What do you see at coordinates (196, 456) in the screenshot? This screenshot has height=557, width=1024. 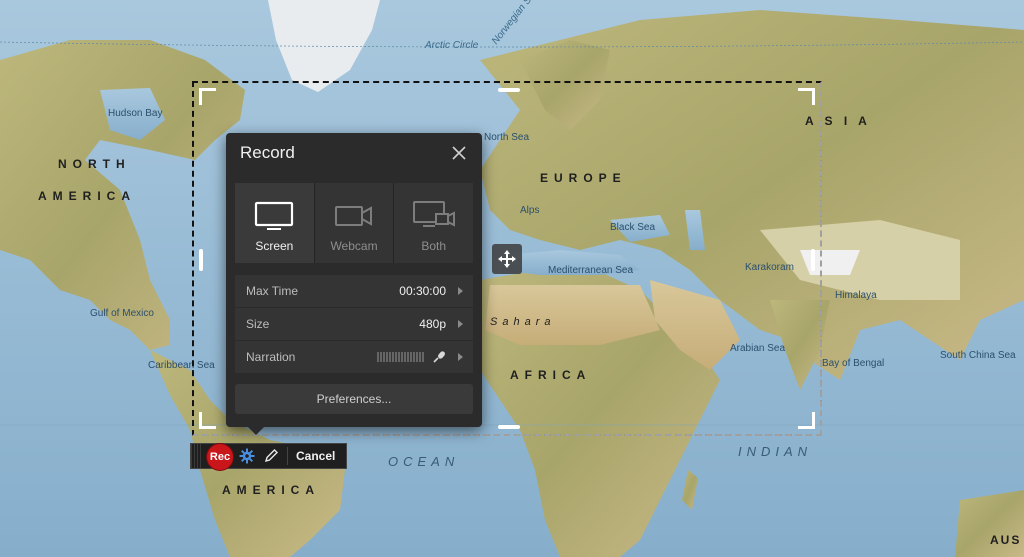 I see `toolbar-drag-grip` at bounding box center [196, 456].